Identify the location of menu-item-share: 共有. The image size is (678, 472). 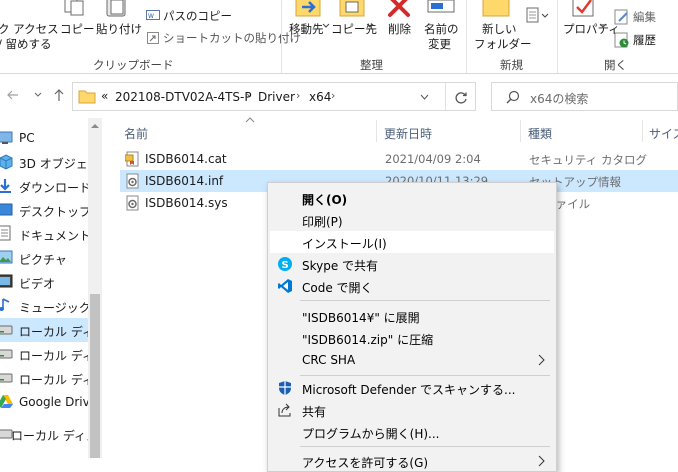
(412, 410).